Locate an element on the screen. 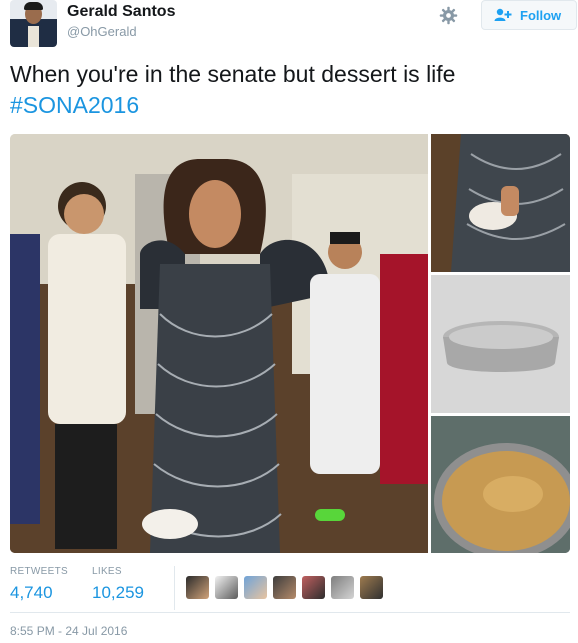  follow-button: Follow is located at coordinates (529, 15).